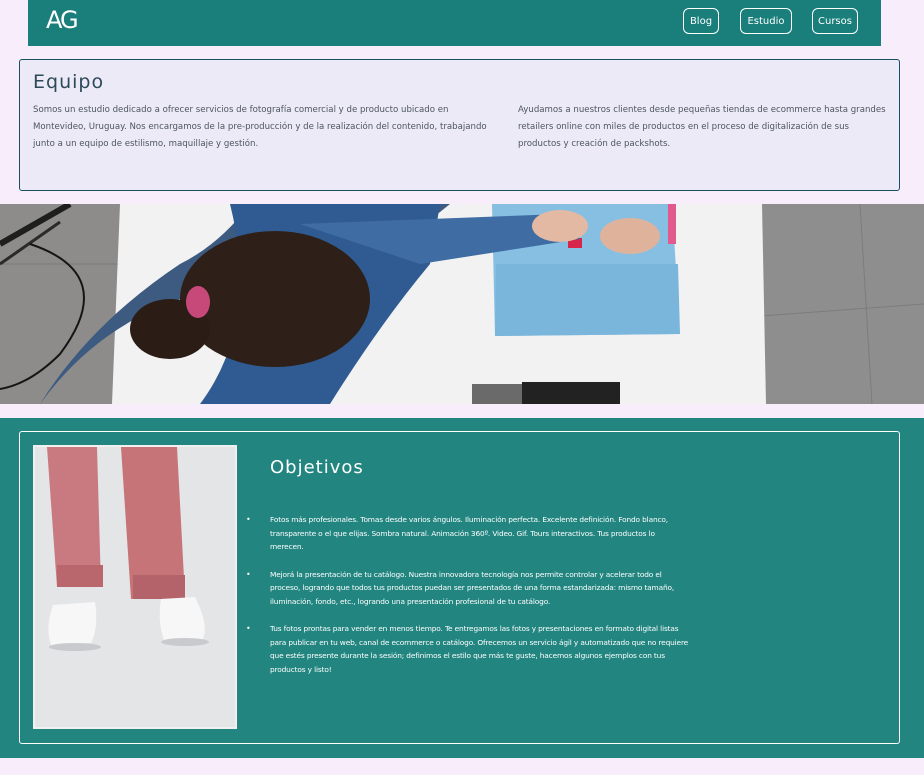 This screenshot has height=775, width=924. Describe the element at coordinates (69, 82) in the screenshot. I see `equipo-title: Equipo` at that location.